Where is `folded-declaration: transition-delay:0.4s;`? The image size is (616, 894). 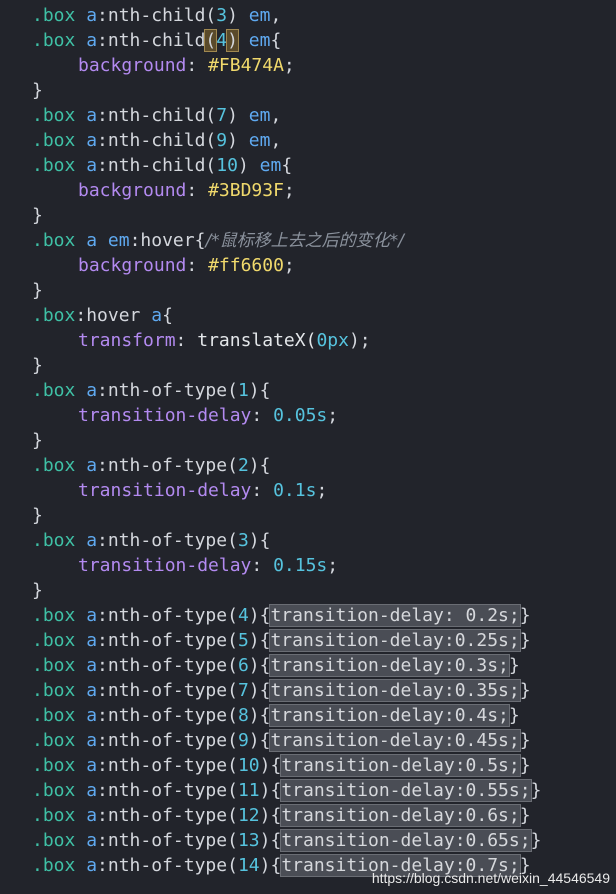 folded-declaration: transition-delay:0.4s; is located at coordinates (389, 715).